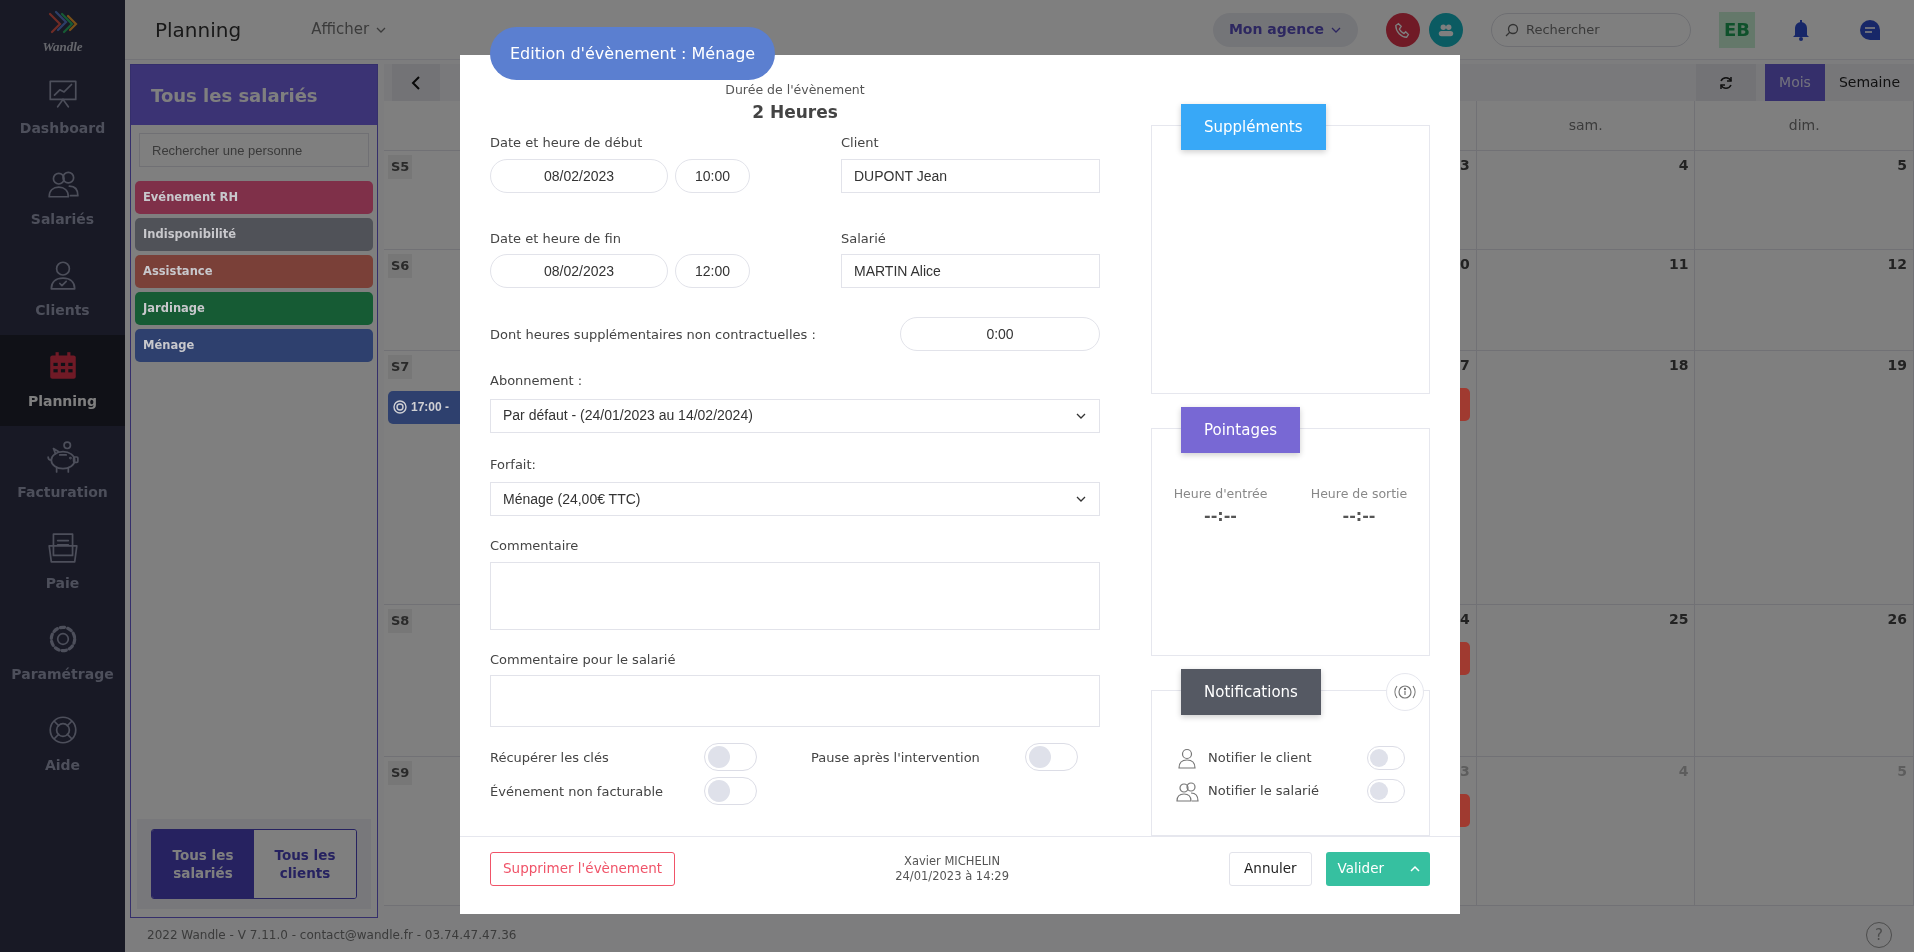 The width and height of the screenshot is (1914, 952). What do you see at coordinates (198, 30) in the screenshot?
I see `page-title: Planning` at bounding box center [198, 30].